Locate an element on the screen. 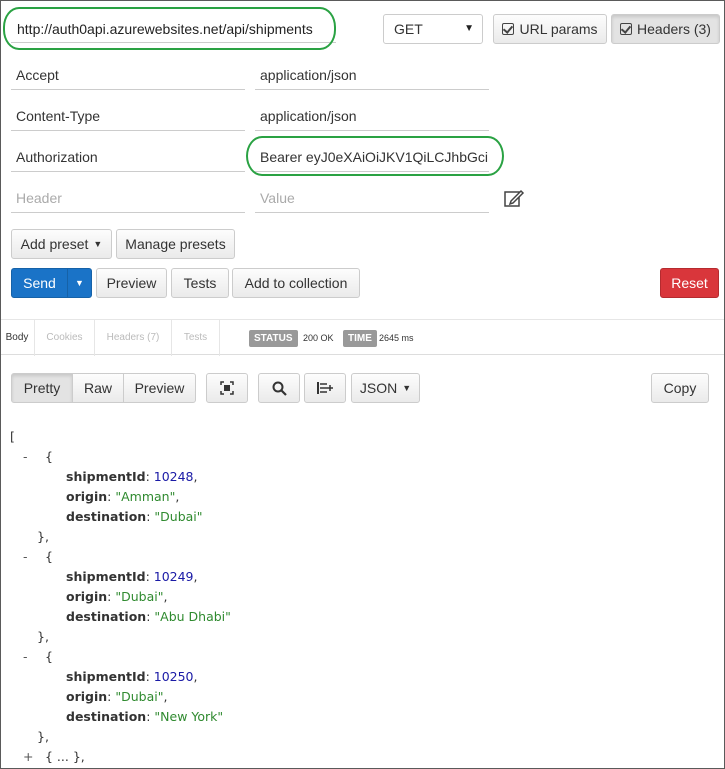 The image size is (725, 769). format-select: JSON ▼ is located at coordinates (385, 388).